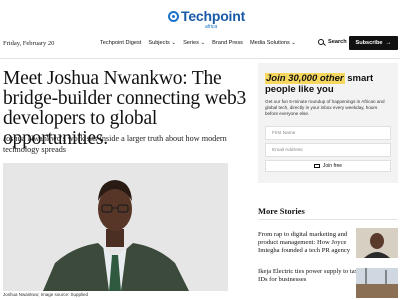 The width and height of the screenshot is (400, 300). What do you see at coordinates (227, 43) in the screenshot?
I see `nav-link-brand-press: Brand Press` at bounding box center [227, 43].